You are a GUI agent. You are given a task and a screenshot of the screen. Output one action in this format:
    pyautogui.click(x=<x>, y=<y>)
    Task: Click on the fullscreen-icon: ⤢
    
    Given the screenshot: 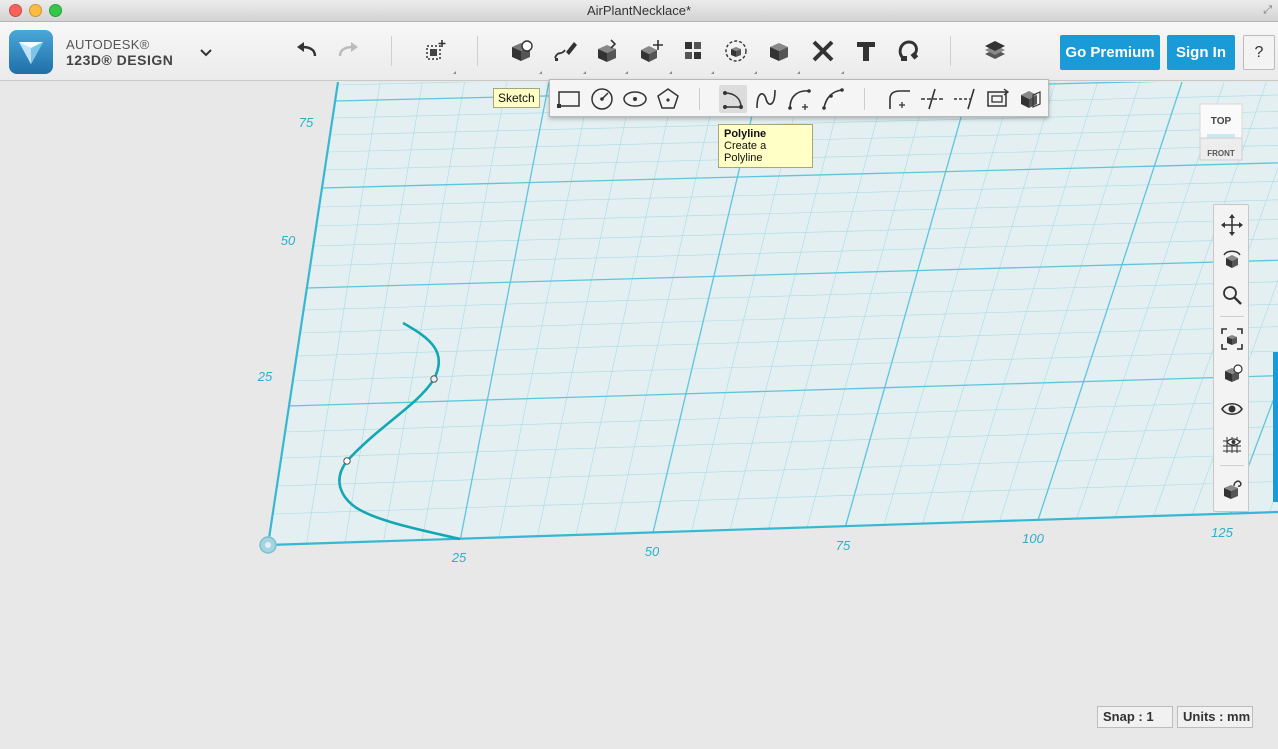 What is the action you would take?
    pyautogui.click(x=1267, y=10)
    